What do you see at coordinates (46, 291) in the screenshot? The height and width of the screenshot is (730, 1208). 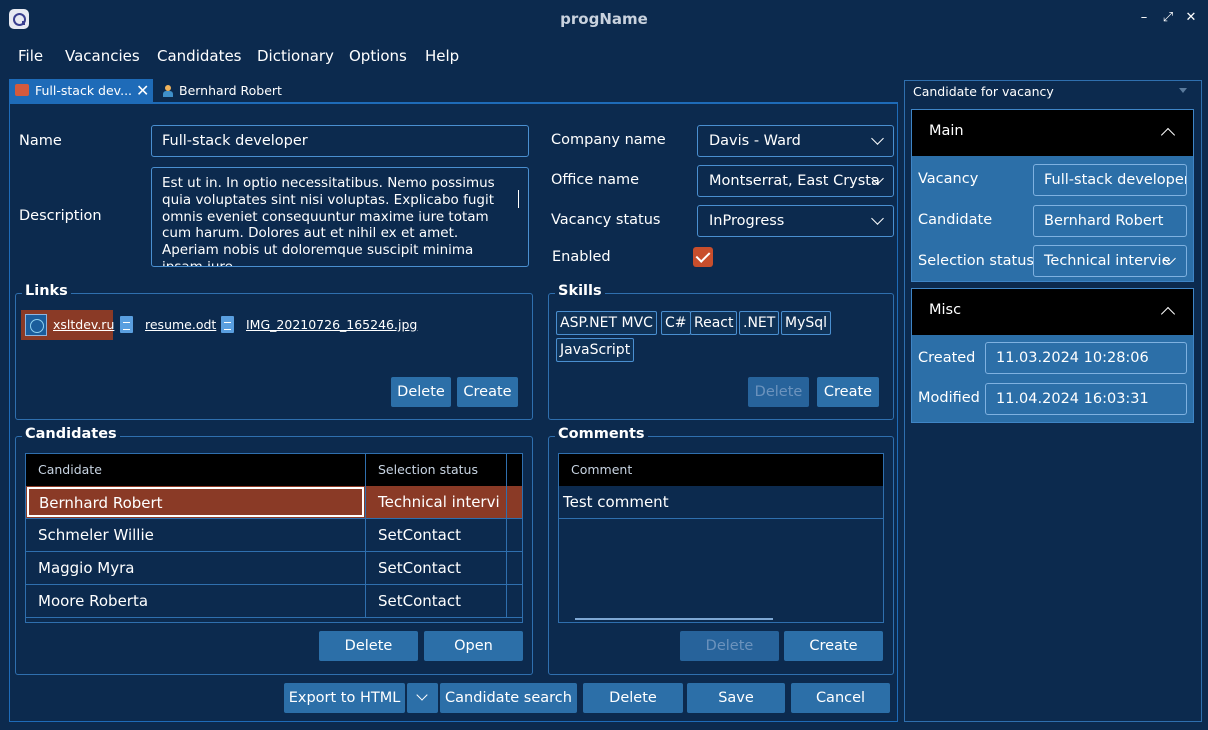 I see `links-title: Links` at bounding box center [46, 291].